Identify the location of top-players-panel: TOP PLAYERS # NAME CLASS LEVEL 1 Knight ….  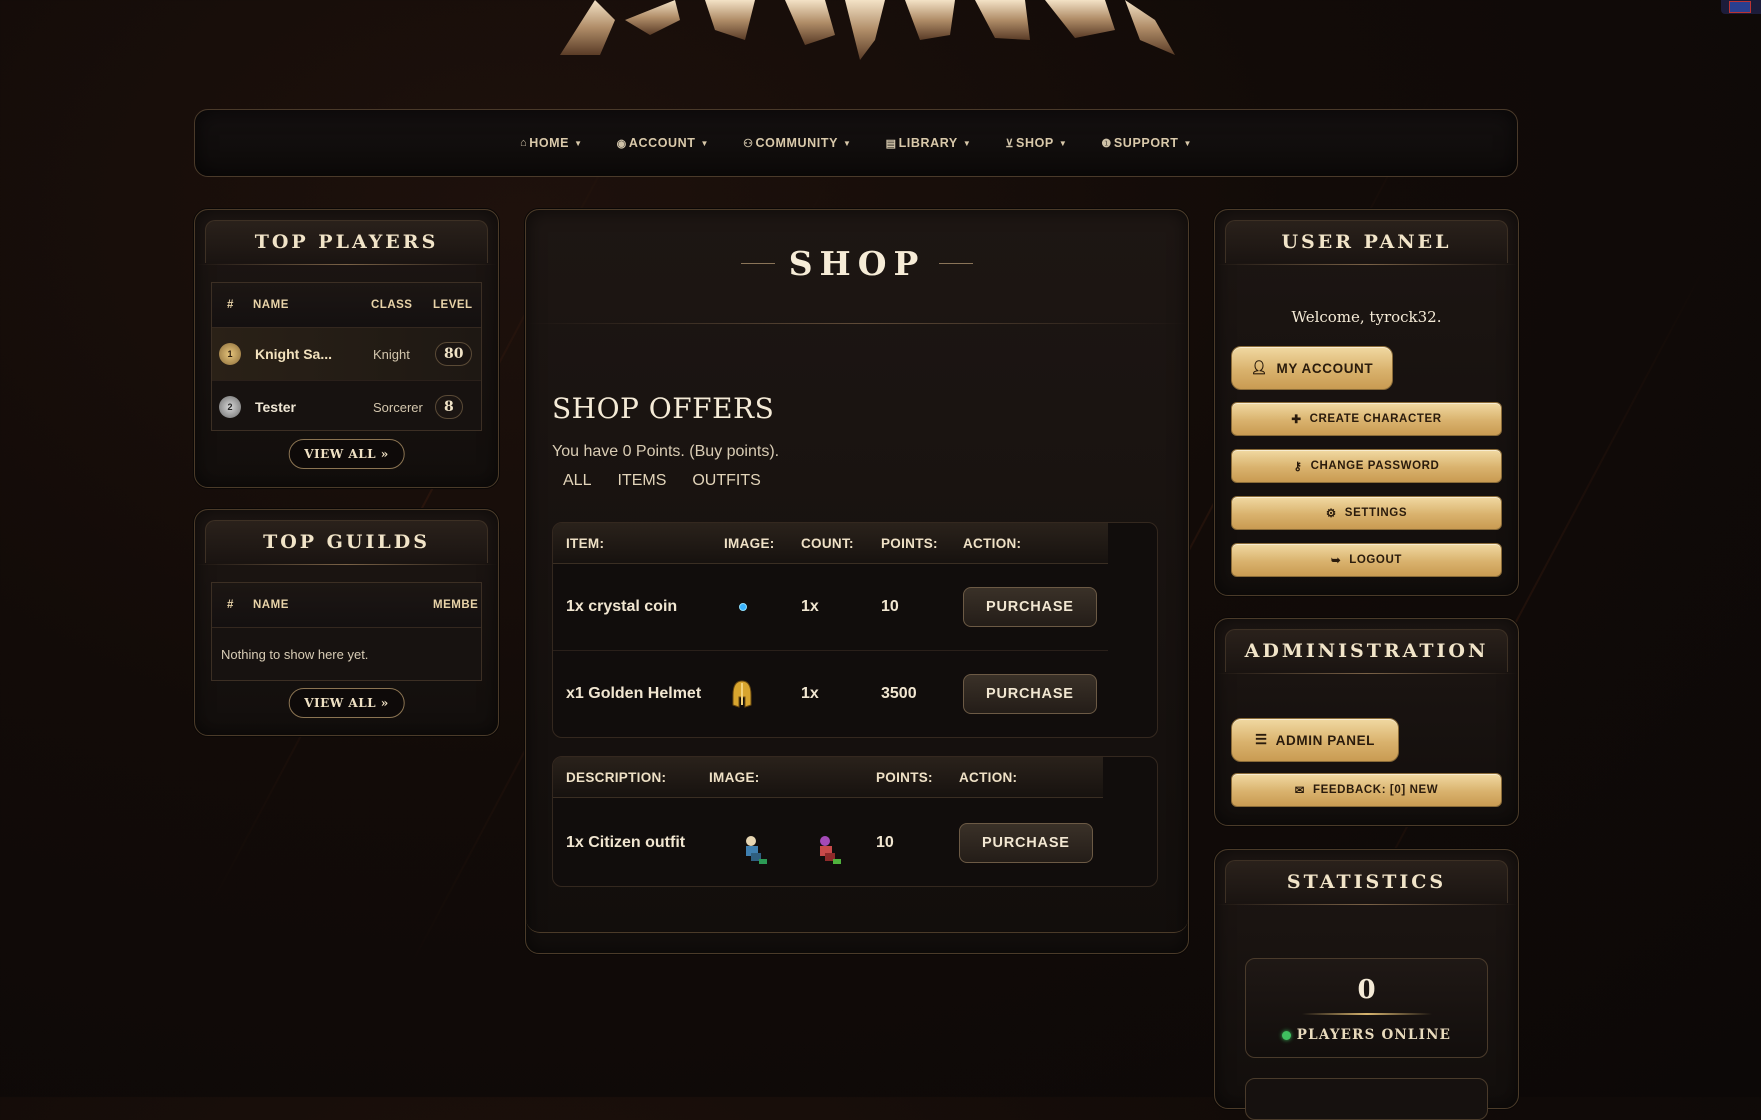
(346, 348).